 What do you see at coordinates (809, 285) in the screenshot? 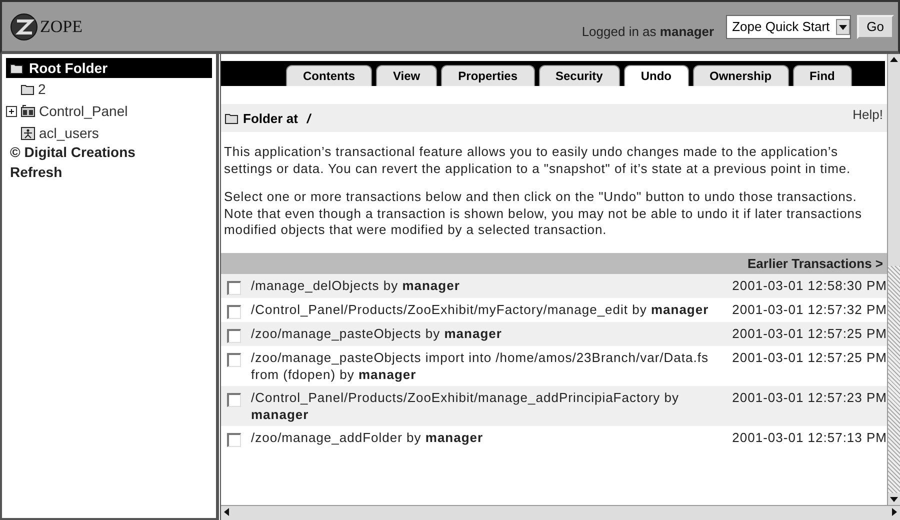
I see `transaction-time: 2001-03-01 12:58:30 PM` at bounding box center [809, 285].